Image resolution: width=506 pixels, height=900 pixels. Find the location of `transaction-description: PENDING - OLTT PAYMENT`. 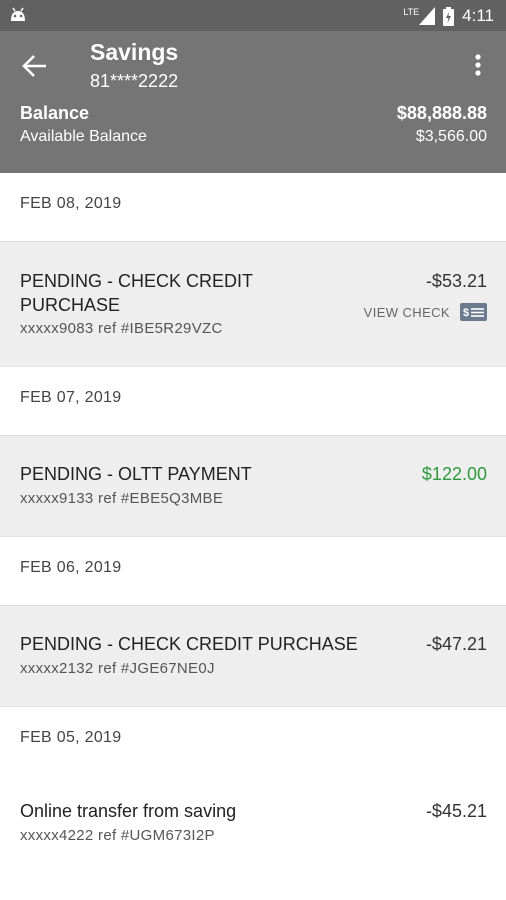

transaction-description: PENDING - OLTT PAYMENT is located at coordinates (136, 474).